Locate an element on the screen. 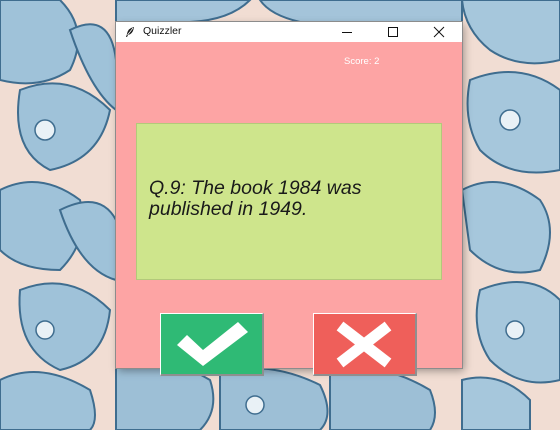  maximize-button is located at coordinates (393, 32).